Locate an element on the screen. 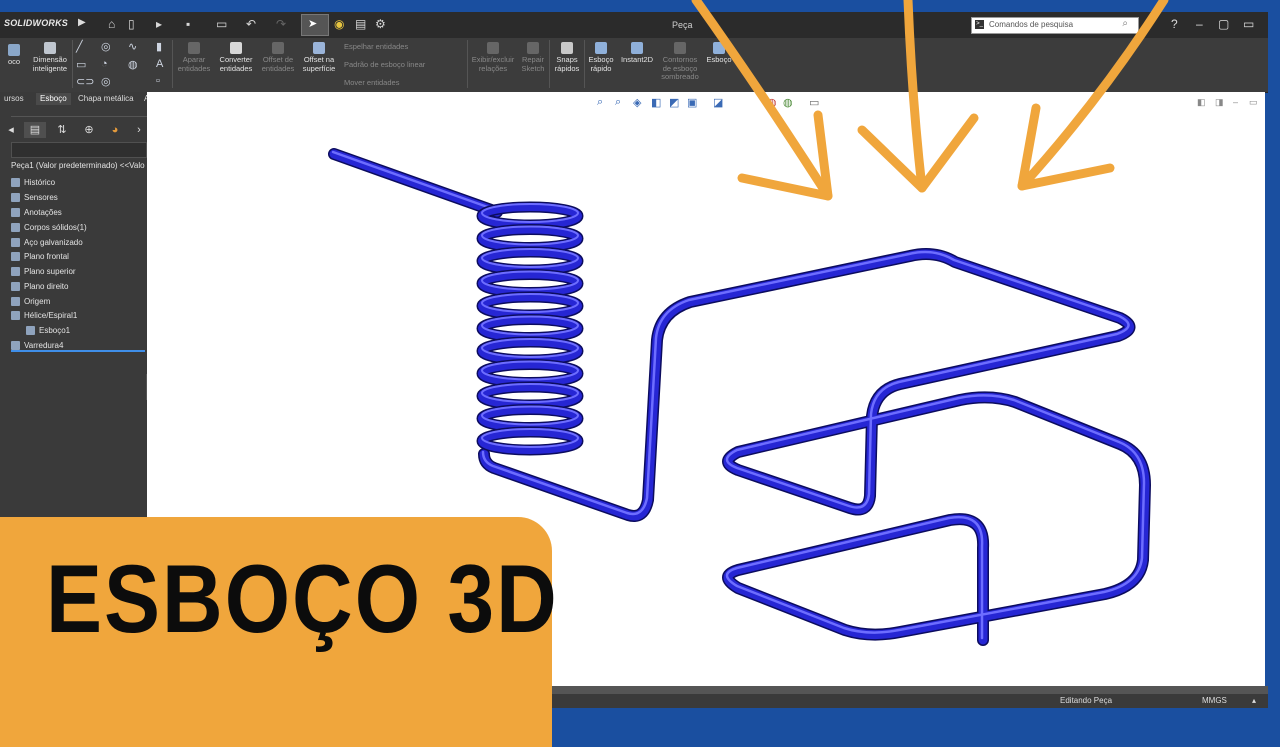 The width and height of the screenshot is (1280, 747). headline-text: ESBOÇO 3D is located at coordinates (302, 598).